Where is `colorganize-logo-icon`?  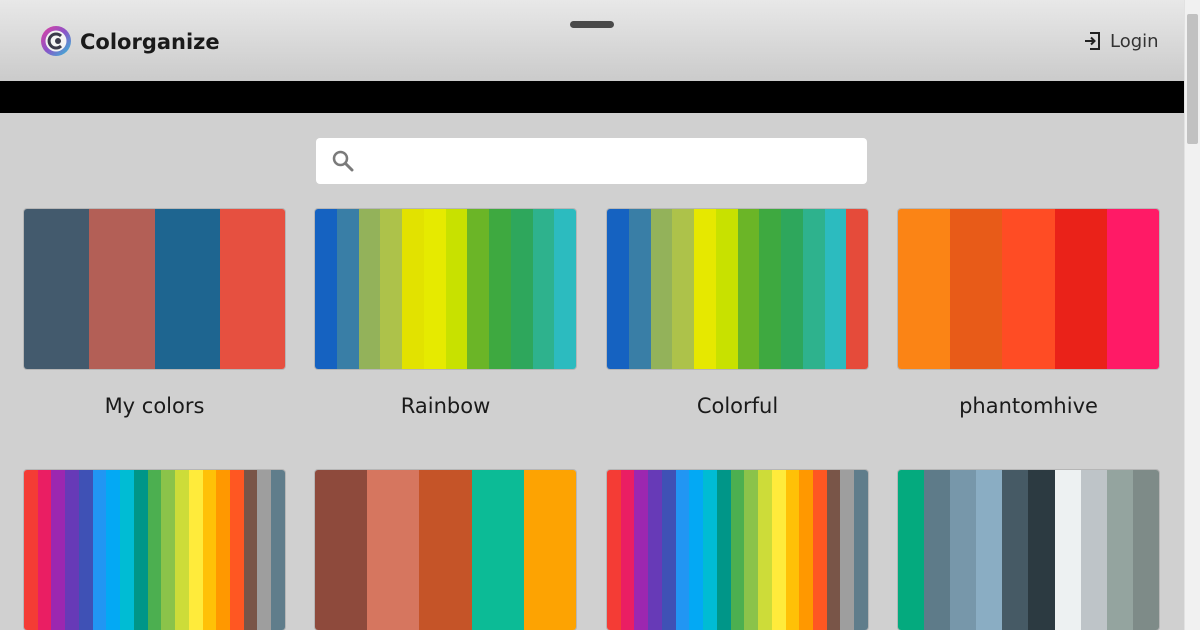 colorganize-logo-icon is located at coordinates (56, 41).